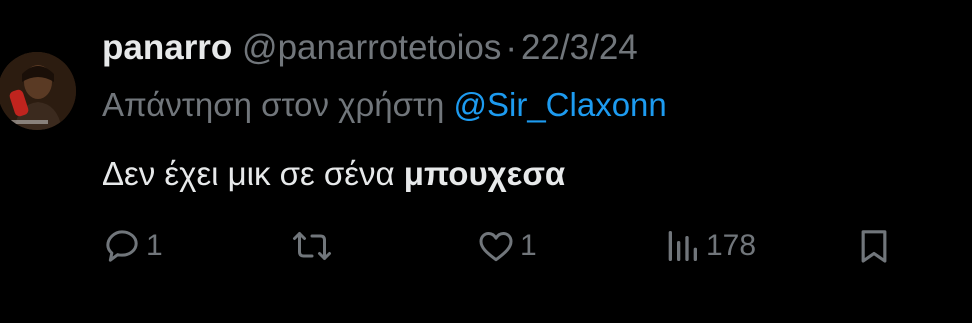  What do you see at coordinates (682, 246) in the screenshot?
I see `analytics-icon` at bounding box center [682, 246].